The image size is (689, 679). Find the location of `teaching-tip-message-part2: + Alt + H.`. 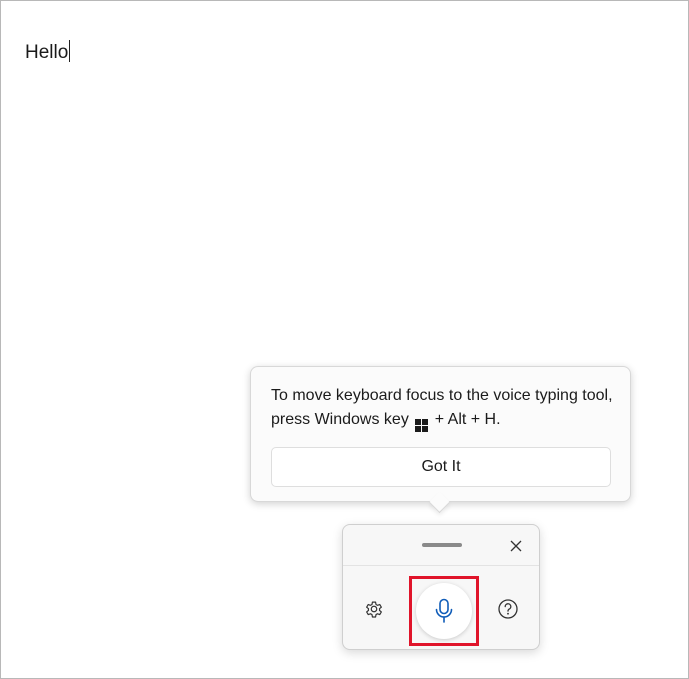

teaching-tip-message-part2: + Alt + H. is located at coordinates (467, 419).